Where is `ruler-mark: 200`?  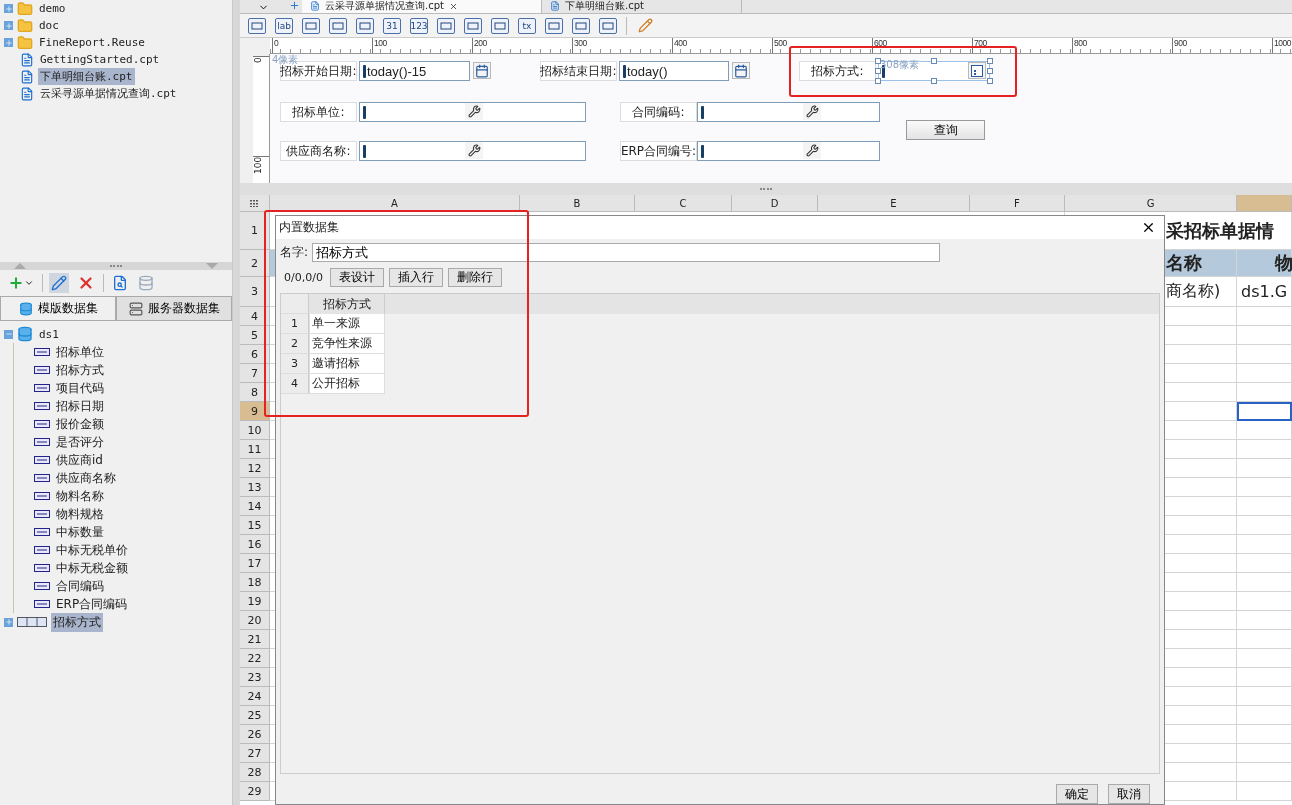 ruler-mark: 200 is located at coordinates (522, 45).